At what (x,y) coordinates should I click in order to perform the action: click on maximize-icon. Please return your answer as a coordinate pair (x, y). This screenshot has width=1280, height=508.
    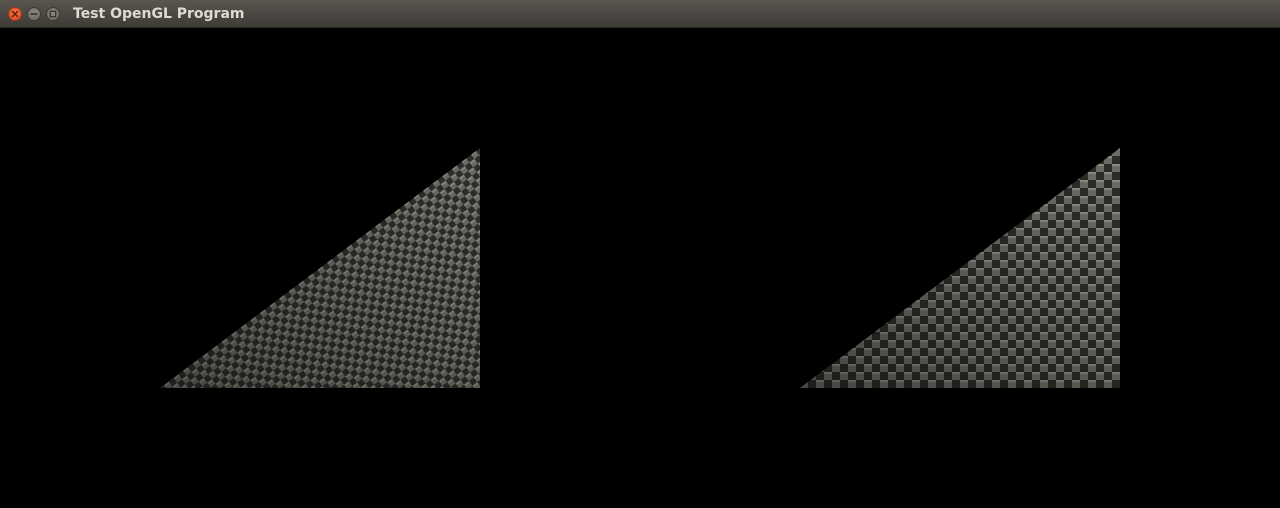
    Looking at the image, I should click on (53, 14).